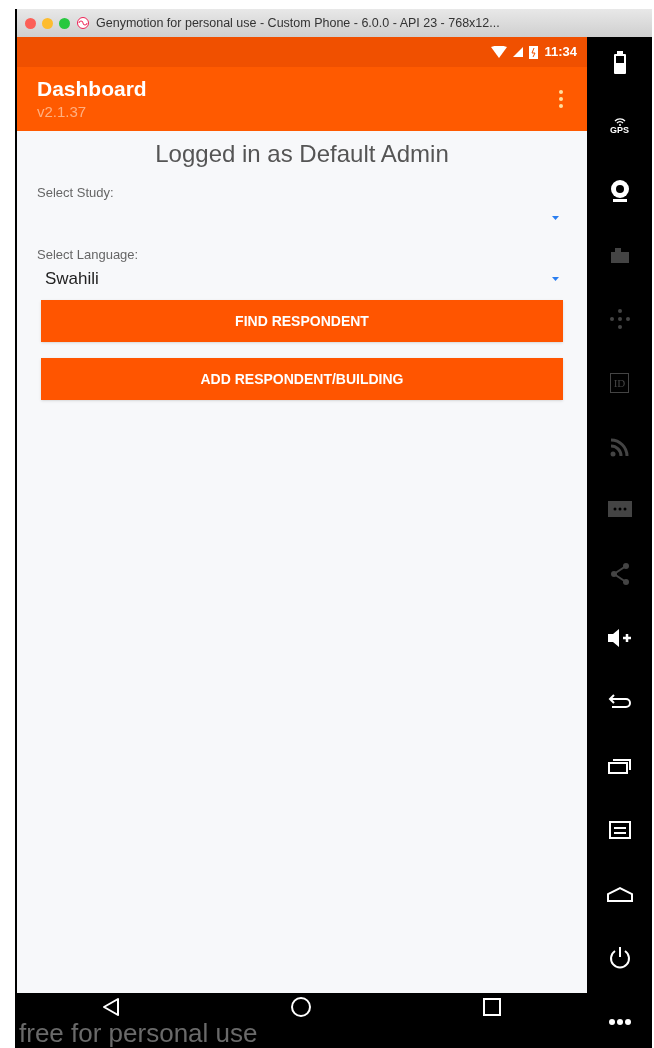 This screenshot has height=1048, width=654. What do you see at coordinates (302, 154) in the screenshot?
I see `logged-in-heading: Logged in as Default Admin` at bounding box center [302, 154].